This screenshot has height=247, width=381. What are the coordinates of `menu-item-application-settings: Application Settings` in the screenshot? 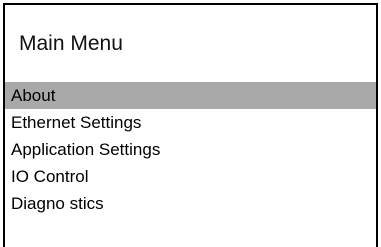 It's located at (190, 149).